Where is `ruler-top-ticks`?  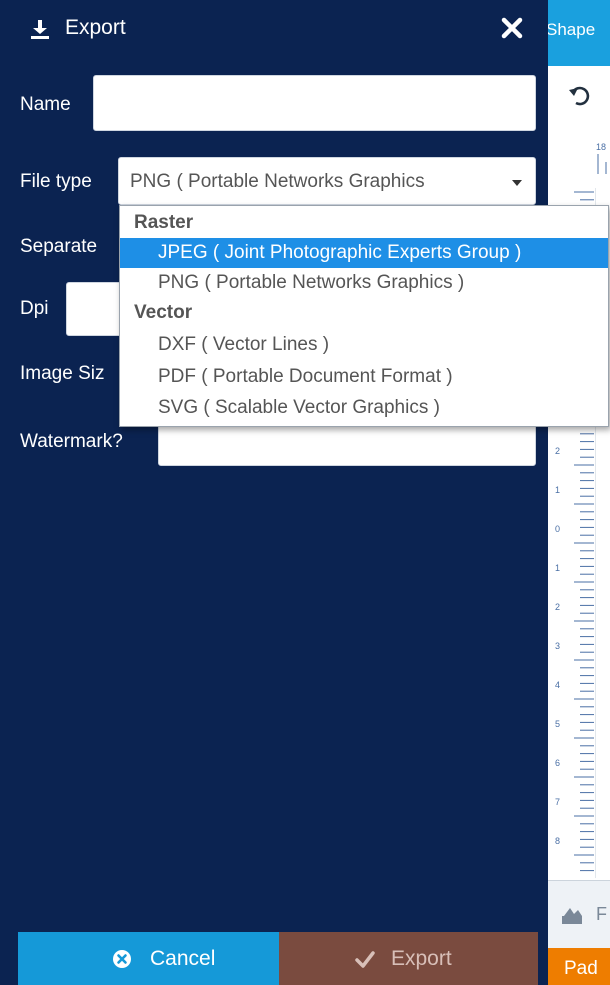
ruler-top-ticks is located at coordinates (602, 164).